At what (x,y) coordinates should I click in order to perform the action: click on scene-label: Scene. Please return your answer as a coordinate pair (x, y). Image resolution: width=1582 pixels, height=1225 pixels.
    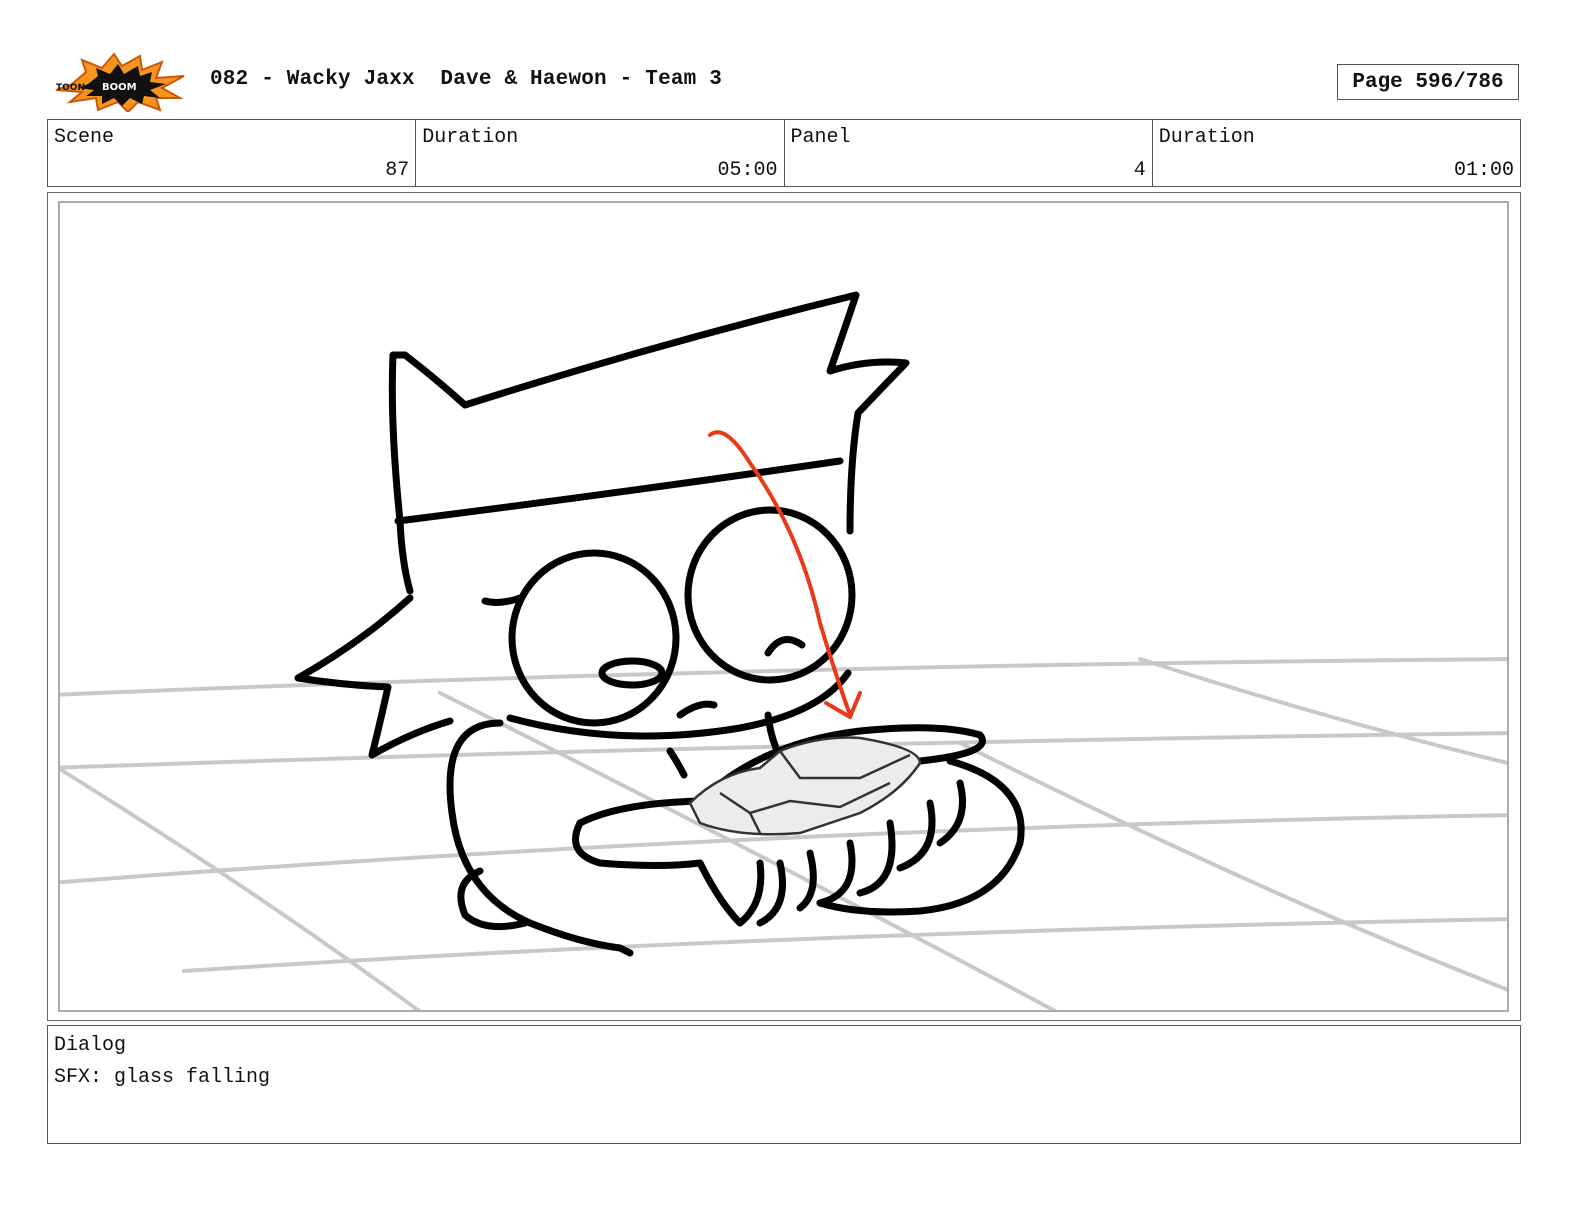
    Looking at the image, I should click on (84, 137).